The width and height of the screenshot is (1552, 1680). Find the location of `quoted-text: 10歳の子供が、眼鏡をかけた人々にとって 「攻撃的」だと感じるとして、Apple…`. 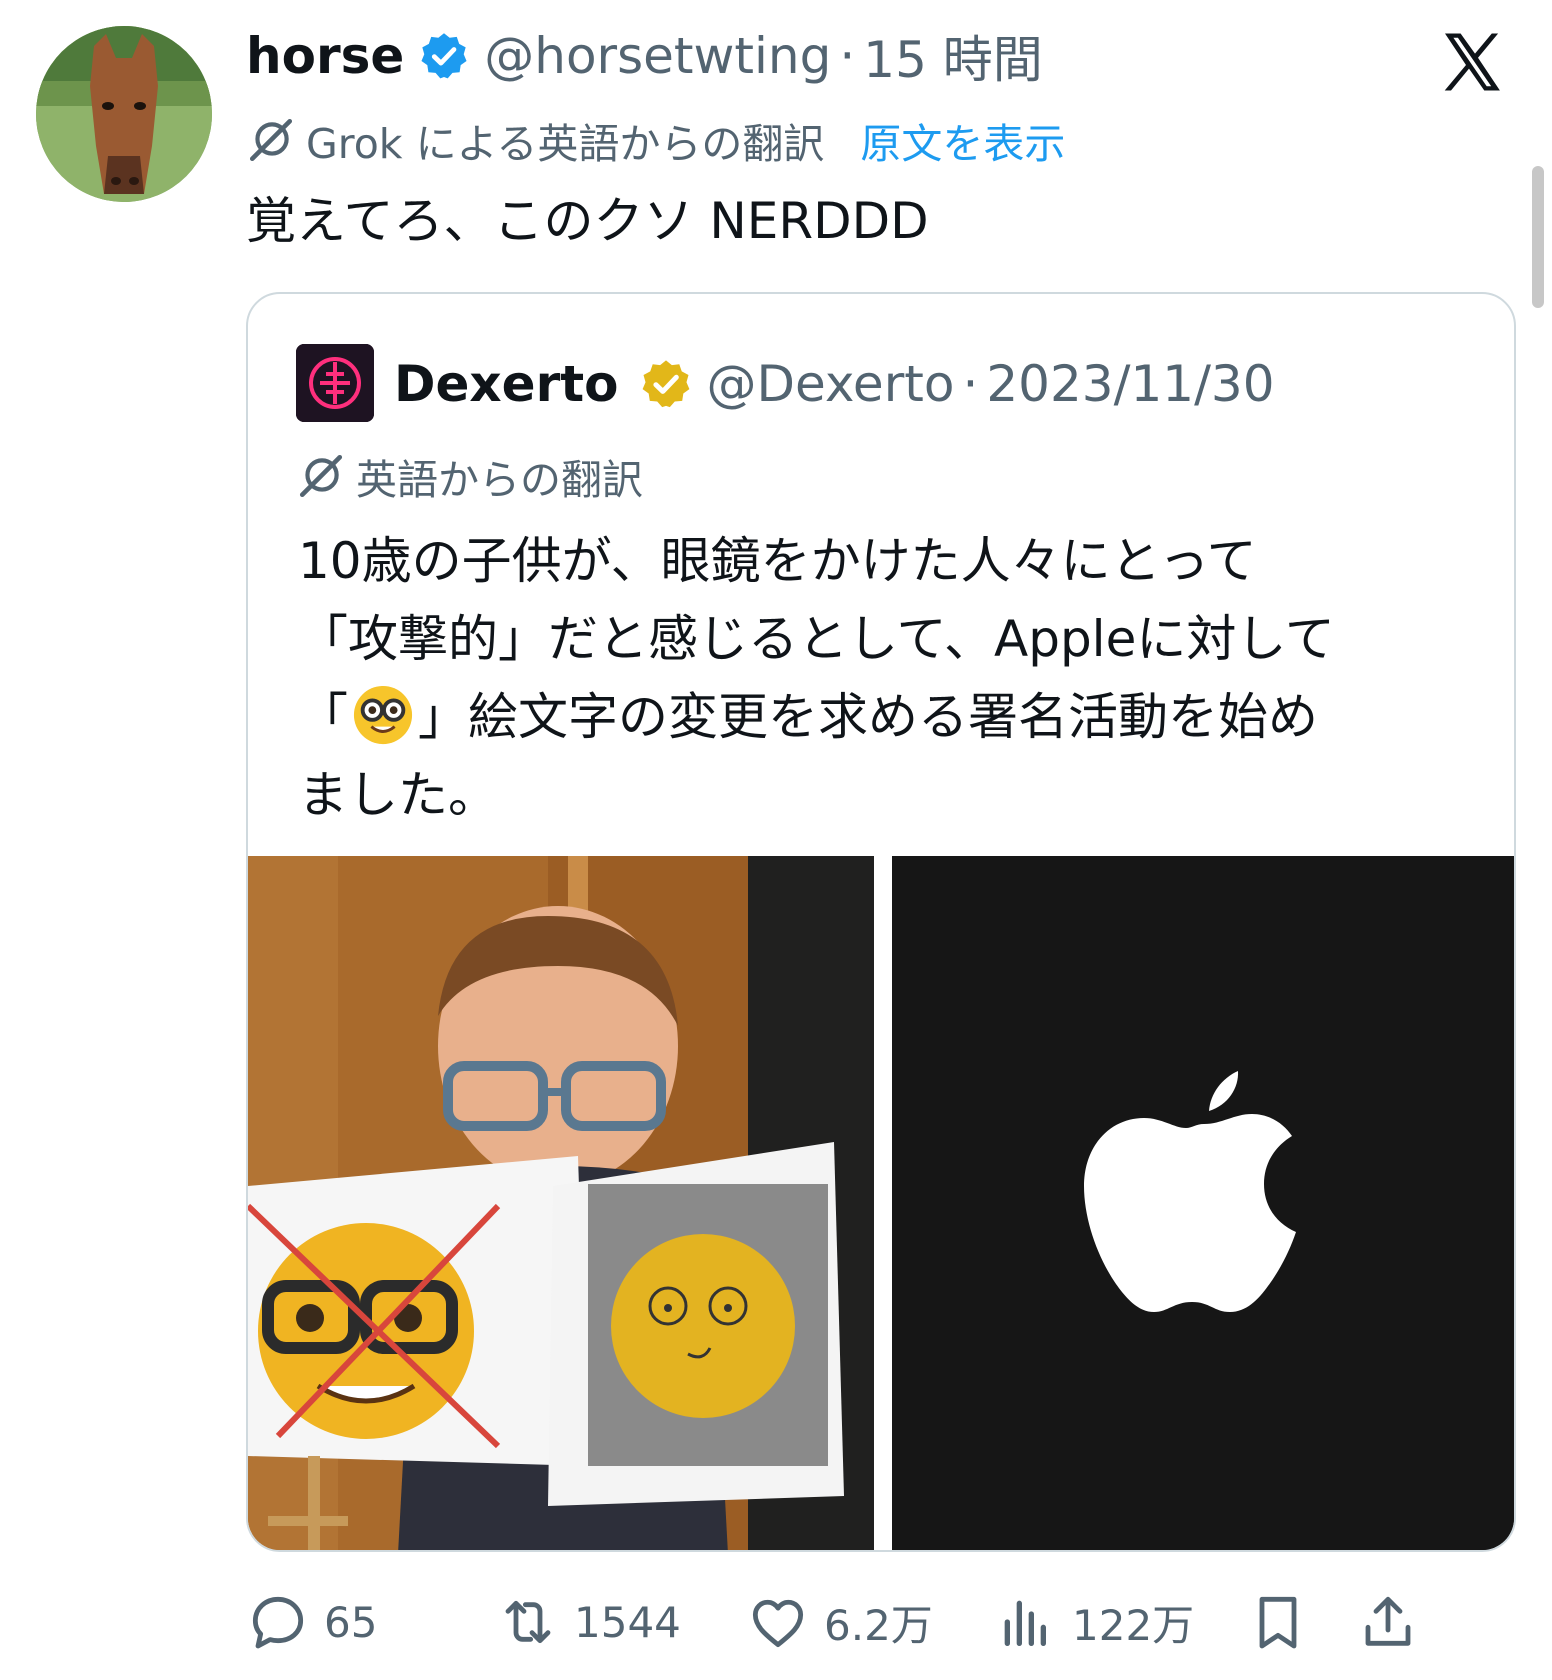

quoted-text: 10歳の子供が、眼鏡をかけた人々にとって 「攻撃的」だと感じるとして、Apple… is located at coordinates (883, 678).